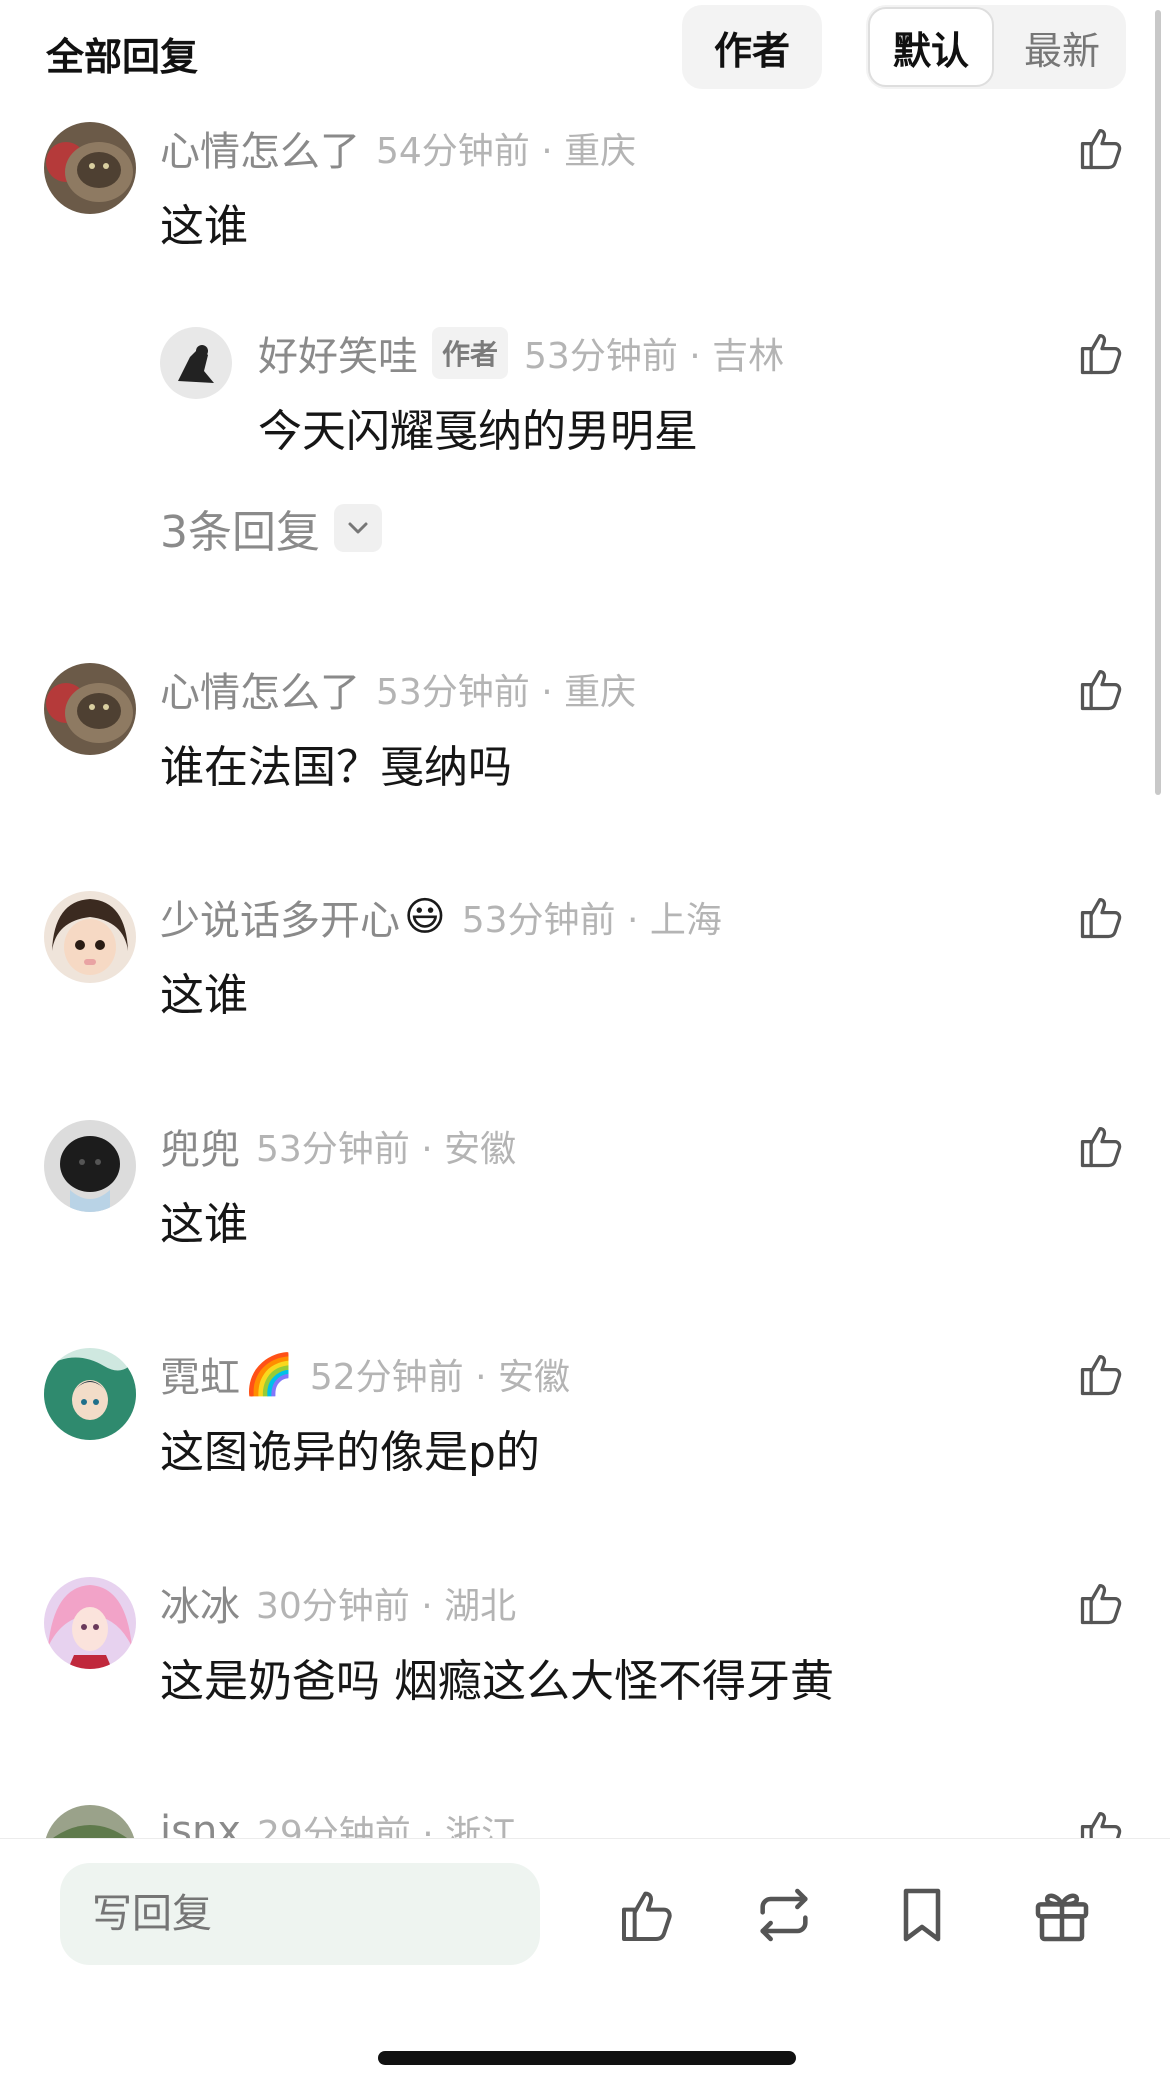  I want to click on comment-meta: 心情怎么了 53分钟前 · 重庆, so click(398, 689).